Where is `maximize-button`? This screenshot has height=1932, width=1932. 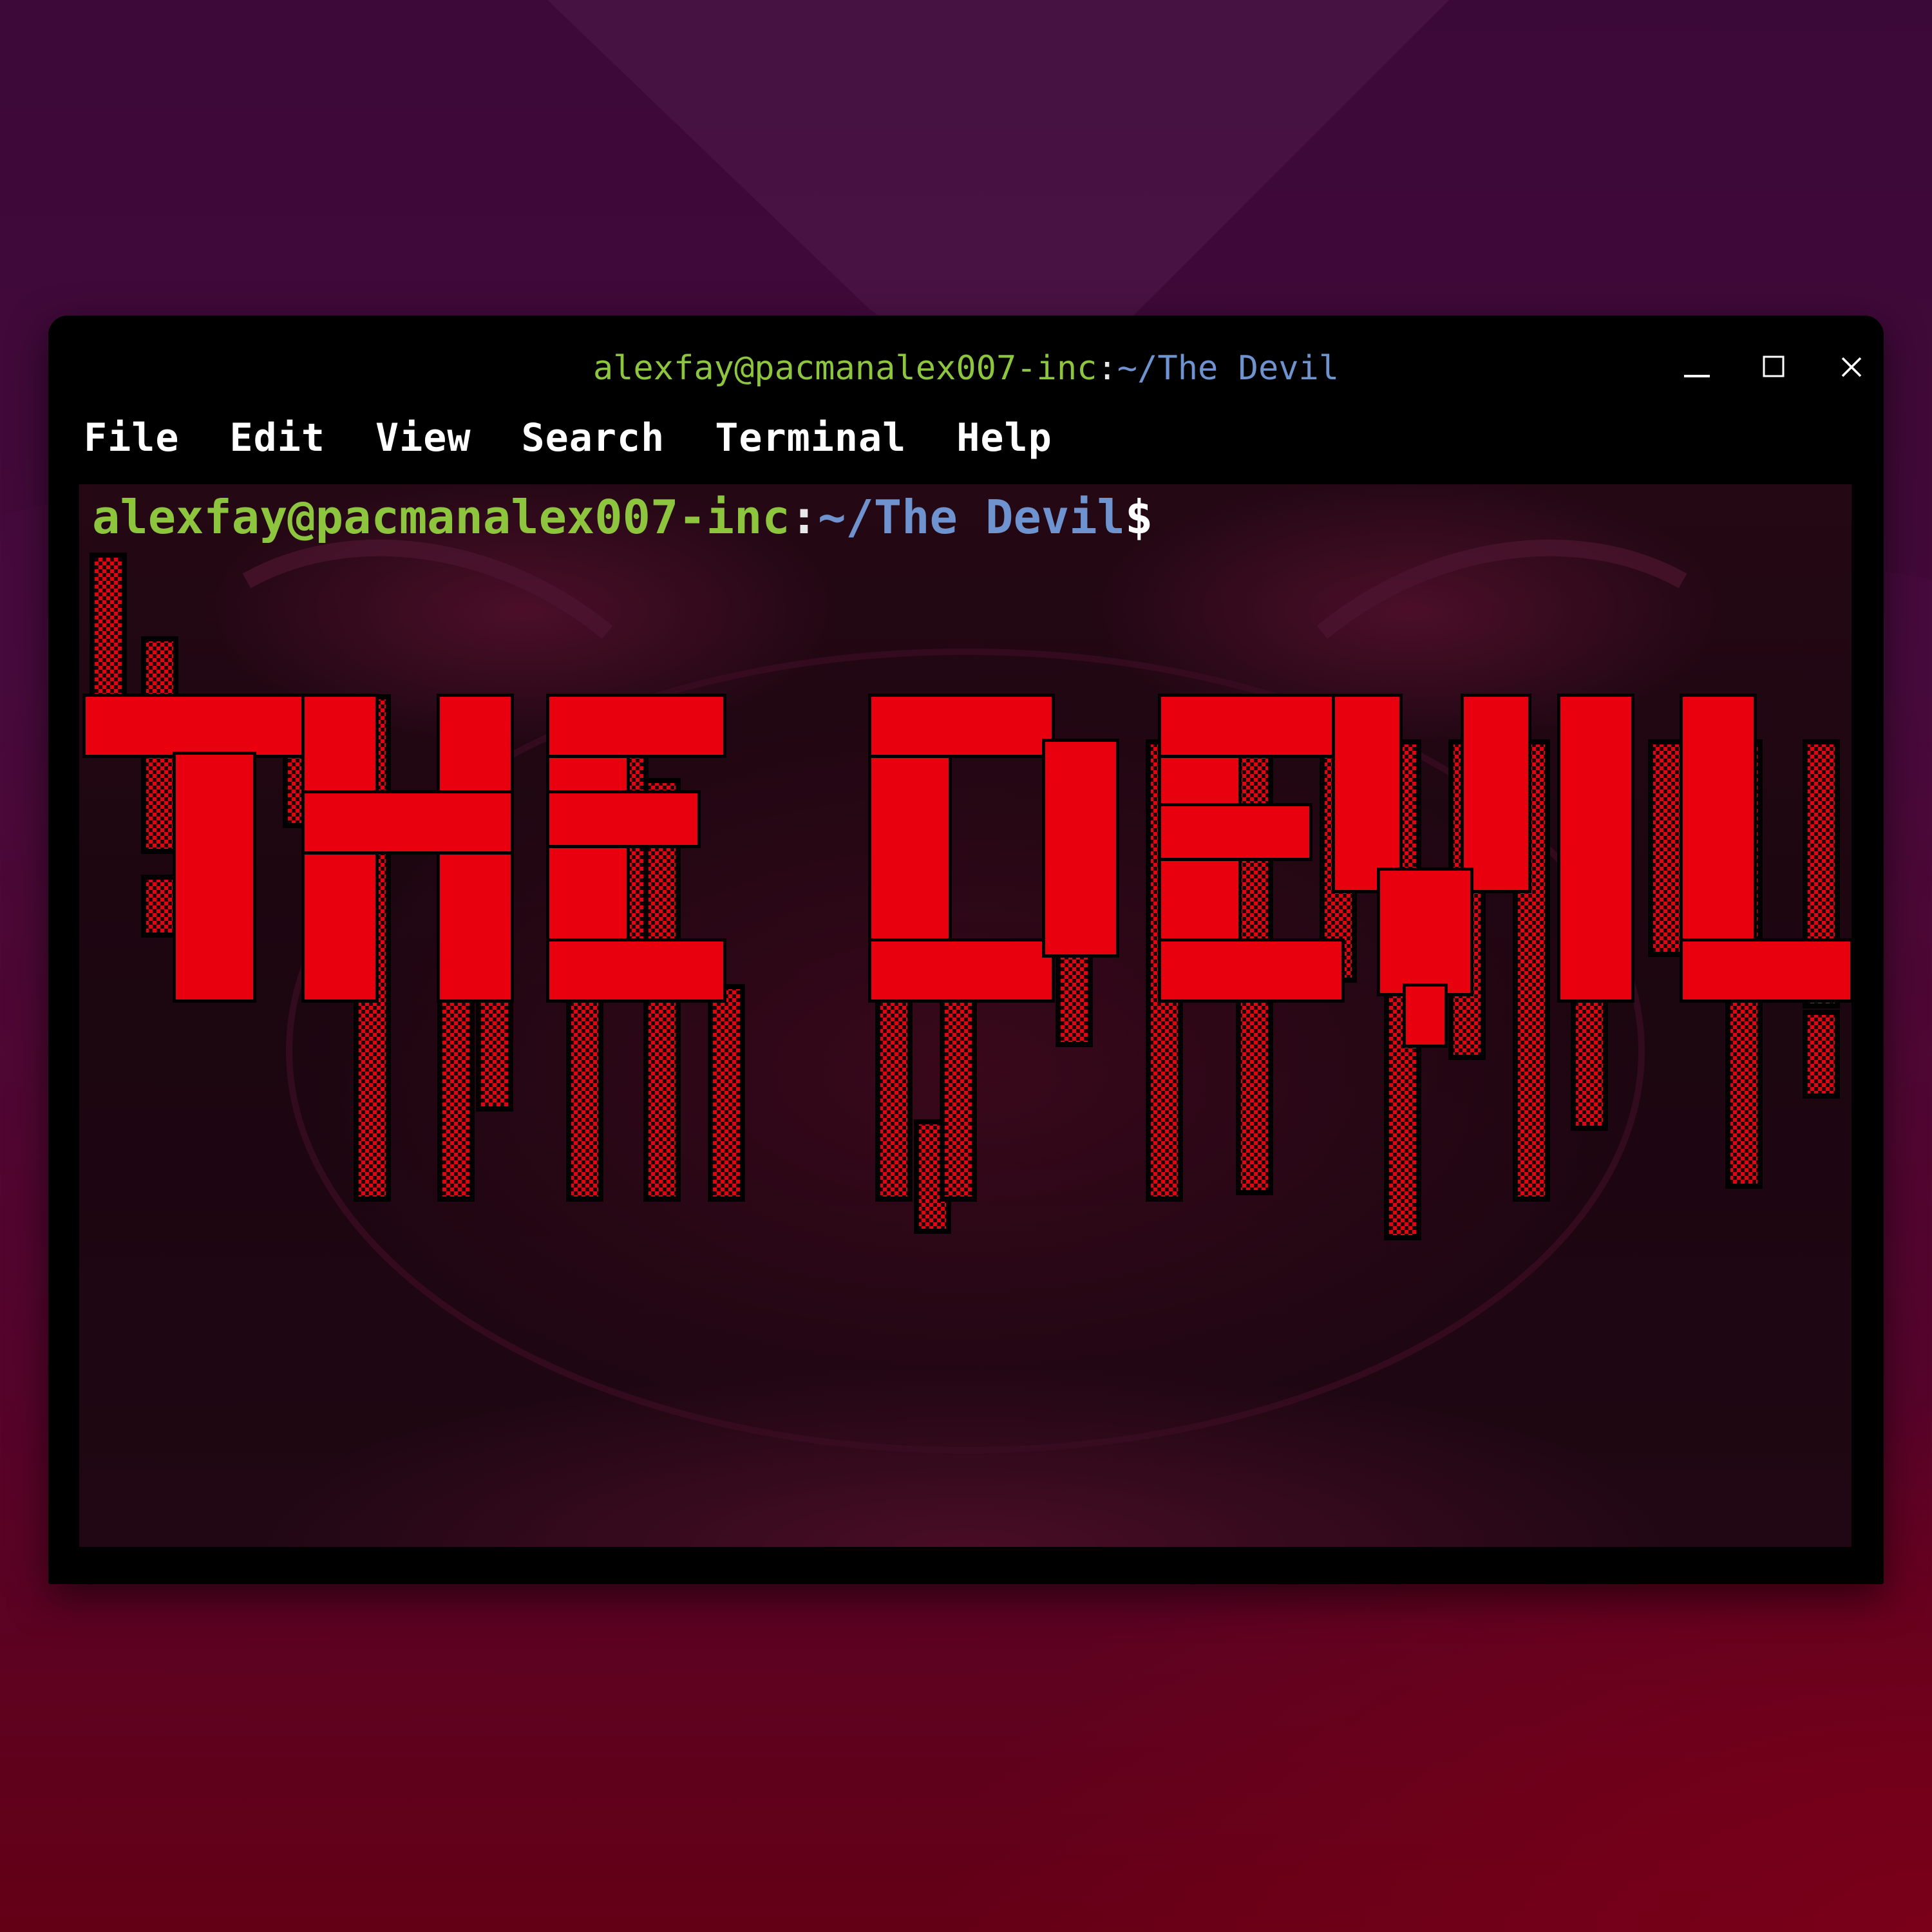 maximize-button is located at coordinates (1774, 367).